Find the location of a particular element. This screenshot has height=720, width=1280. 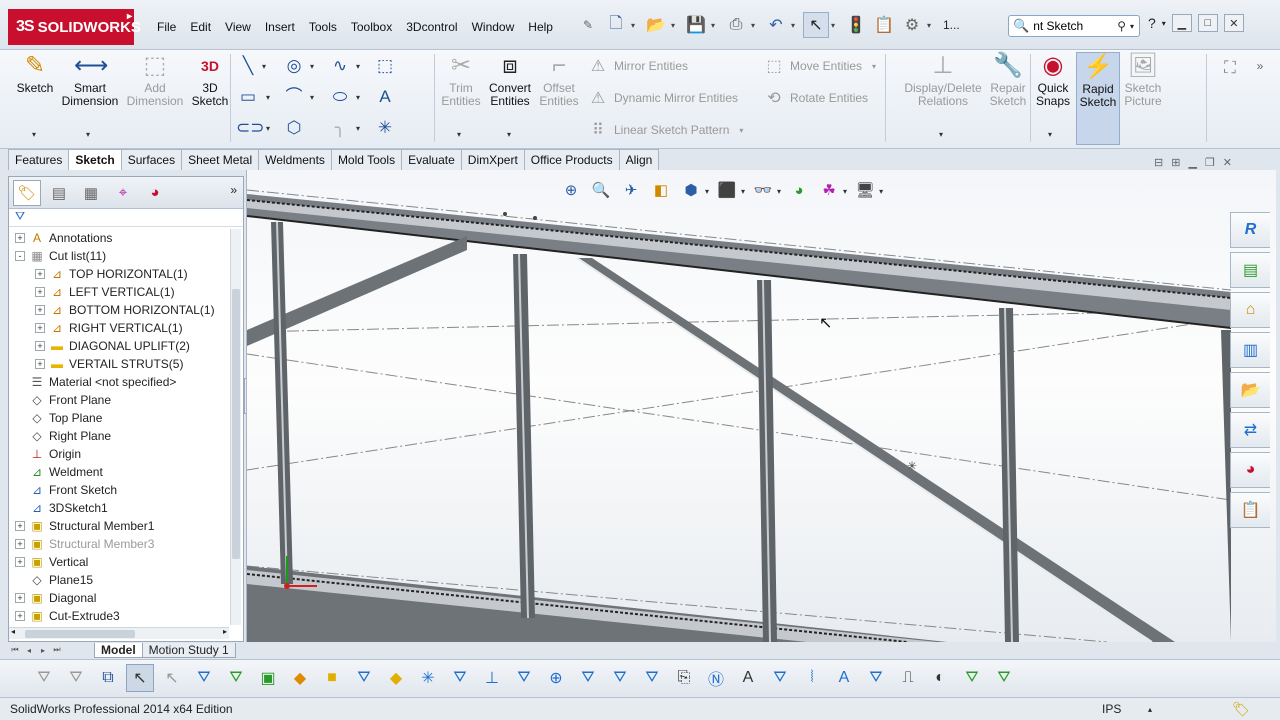

configurationmanager-icon: ▦ is located at coordinates (91, 193).